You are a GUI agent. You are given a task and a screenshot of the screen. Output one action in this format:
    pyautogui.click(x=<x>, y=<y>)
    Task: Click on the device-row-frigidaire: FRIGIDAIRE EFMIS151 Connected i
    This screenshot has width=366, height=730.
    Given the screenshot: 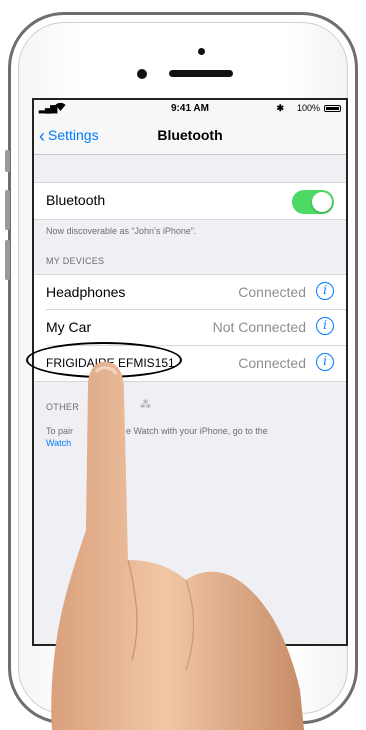 What is the action you would take?
    pyautogui.click(x=190, y=364)
    